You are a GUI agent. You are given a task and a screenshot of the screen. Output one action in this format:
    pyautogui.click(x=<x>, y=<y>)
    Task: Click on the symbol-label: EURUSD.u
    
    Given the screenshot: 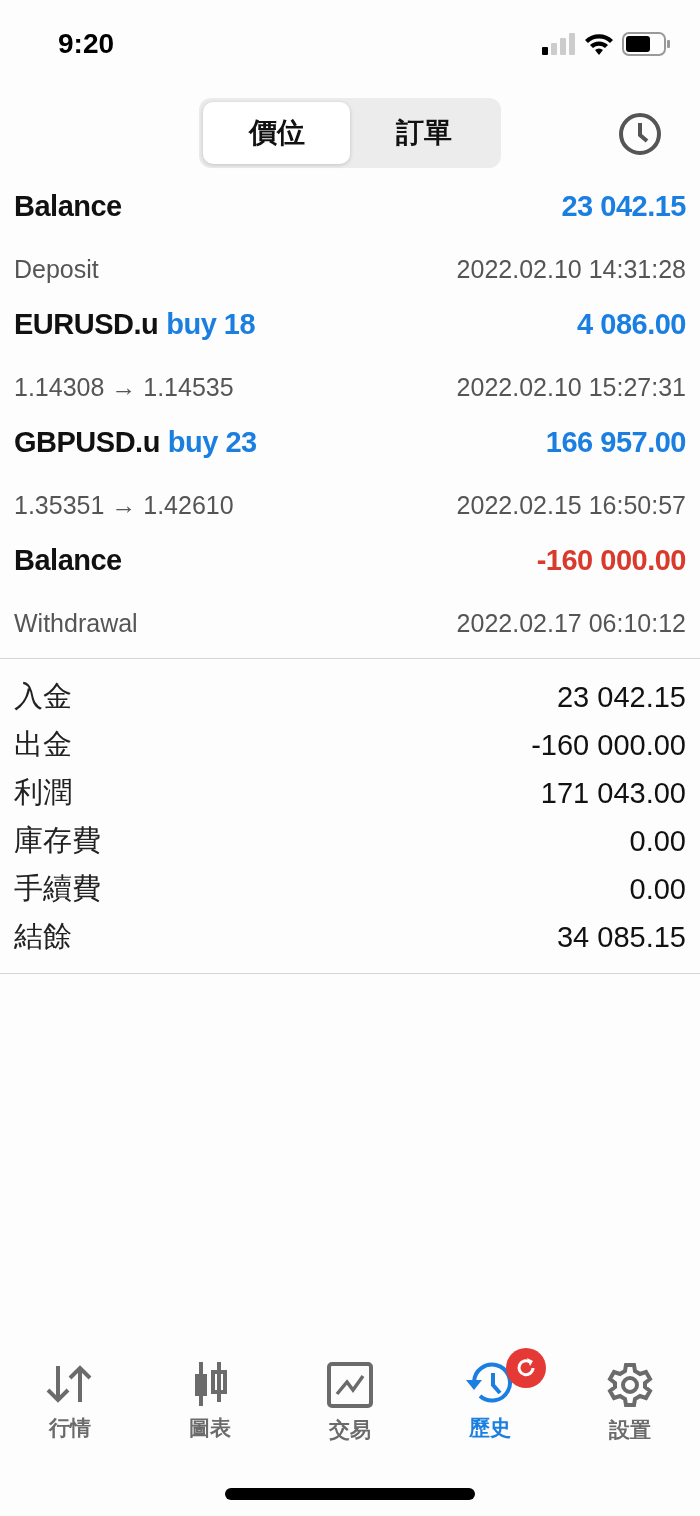 What is the action you would take?
    pyautogui.click(x=86, y=324)
    